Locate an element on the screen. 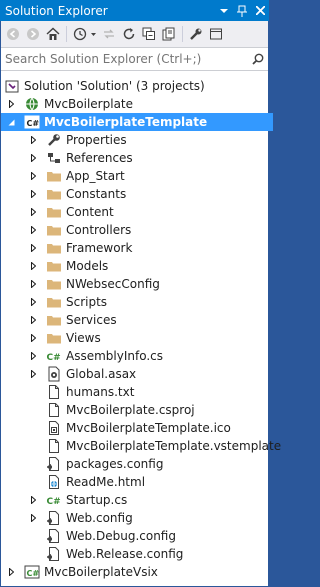 This screenshot has width=320, height=587. tree-item-nwebsecconfig: NWebsecConfig is located at coordinates (148, 284).